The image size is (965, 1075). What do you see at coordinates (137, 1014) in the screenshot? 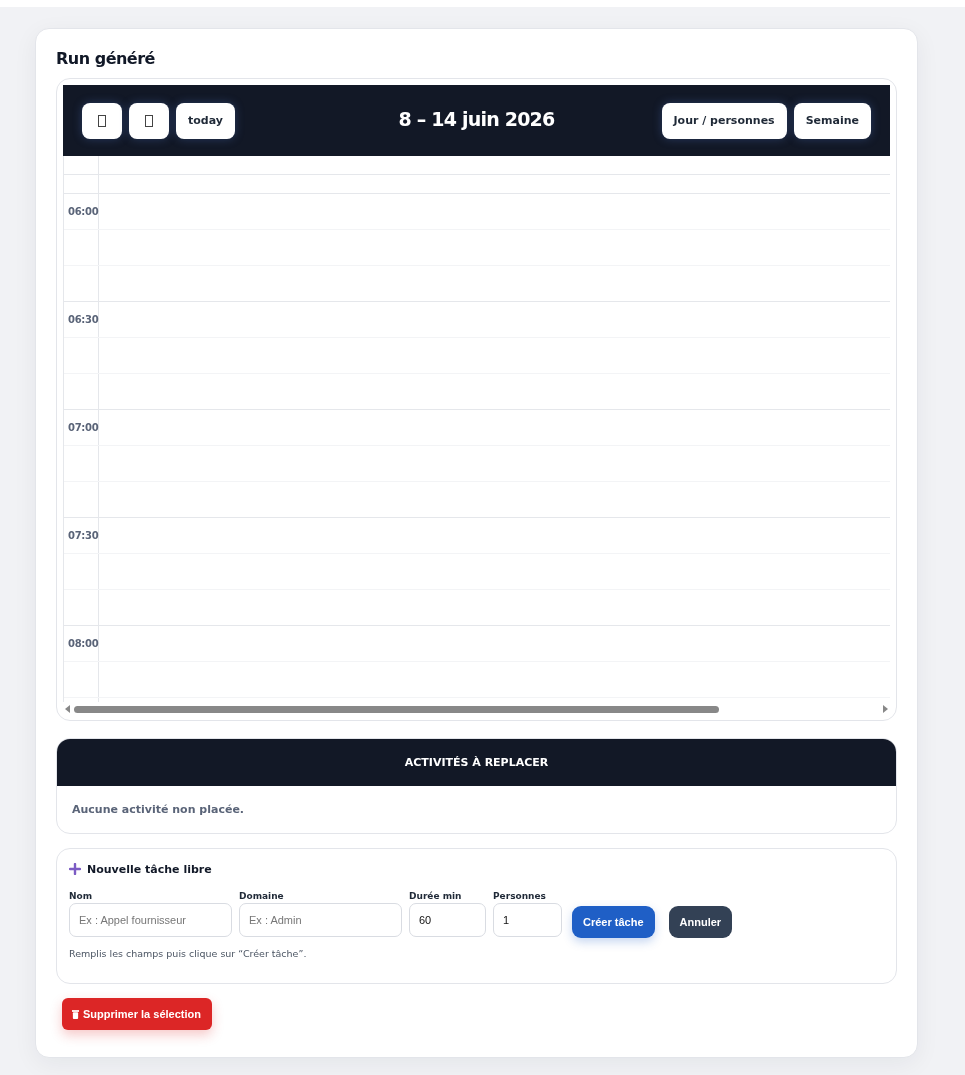
I see `delete-button: Supprimer la sélection` at bounding box center [137, 1014].